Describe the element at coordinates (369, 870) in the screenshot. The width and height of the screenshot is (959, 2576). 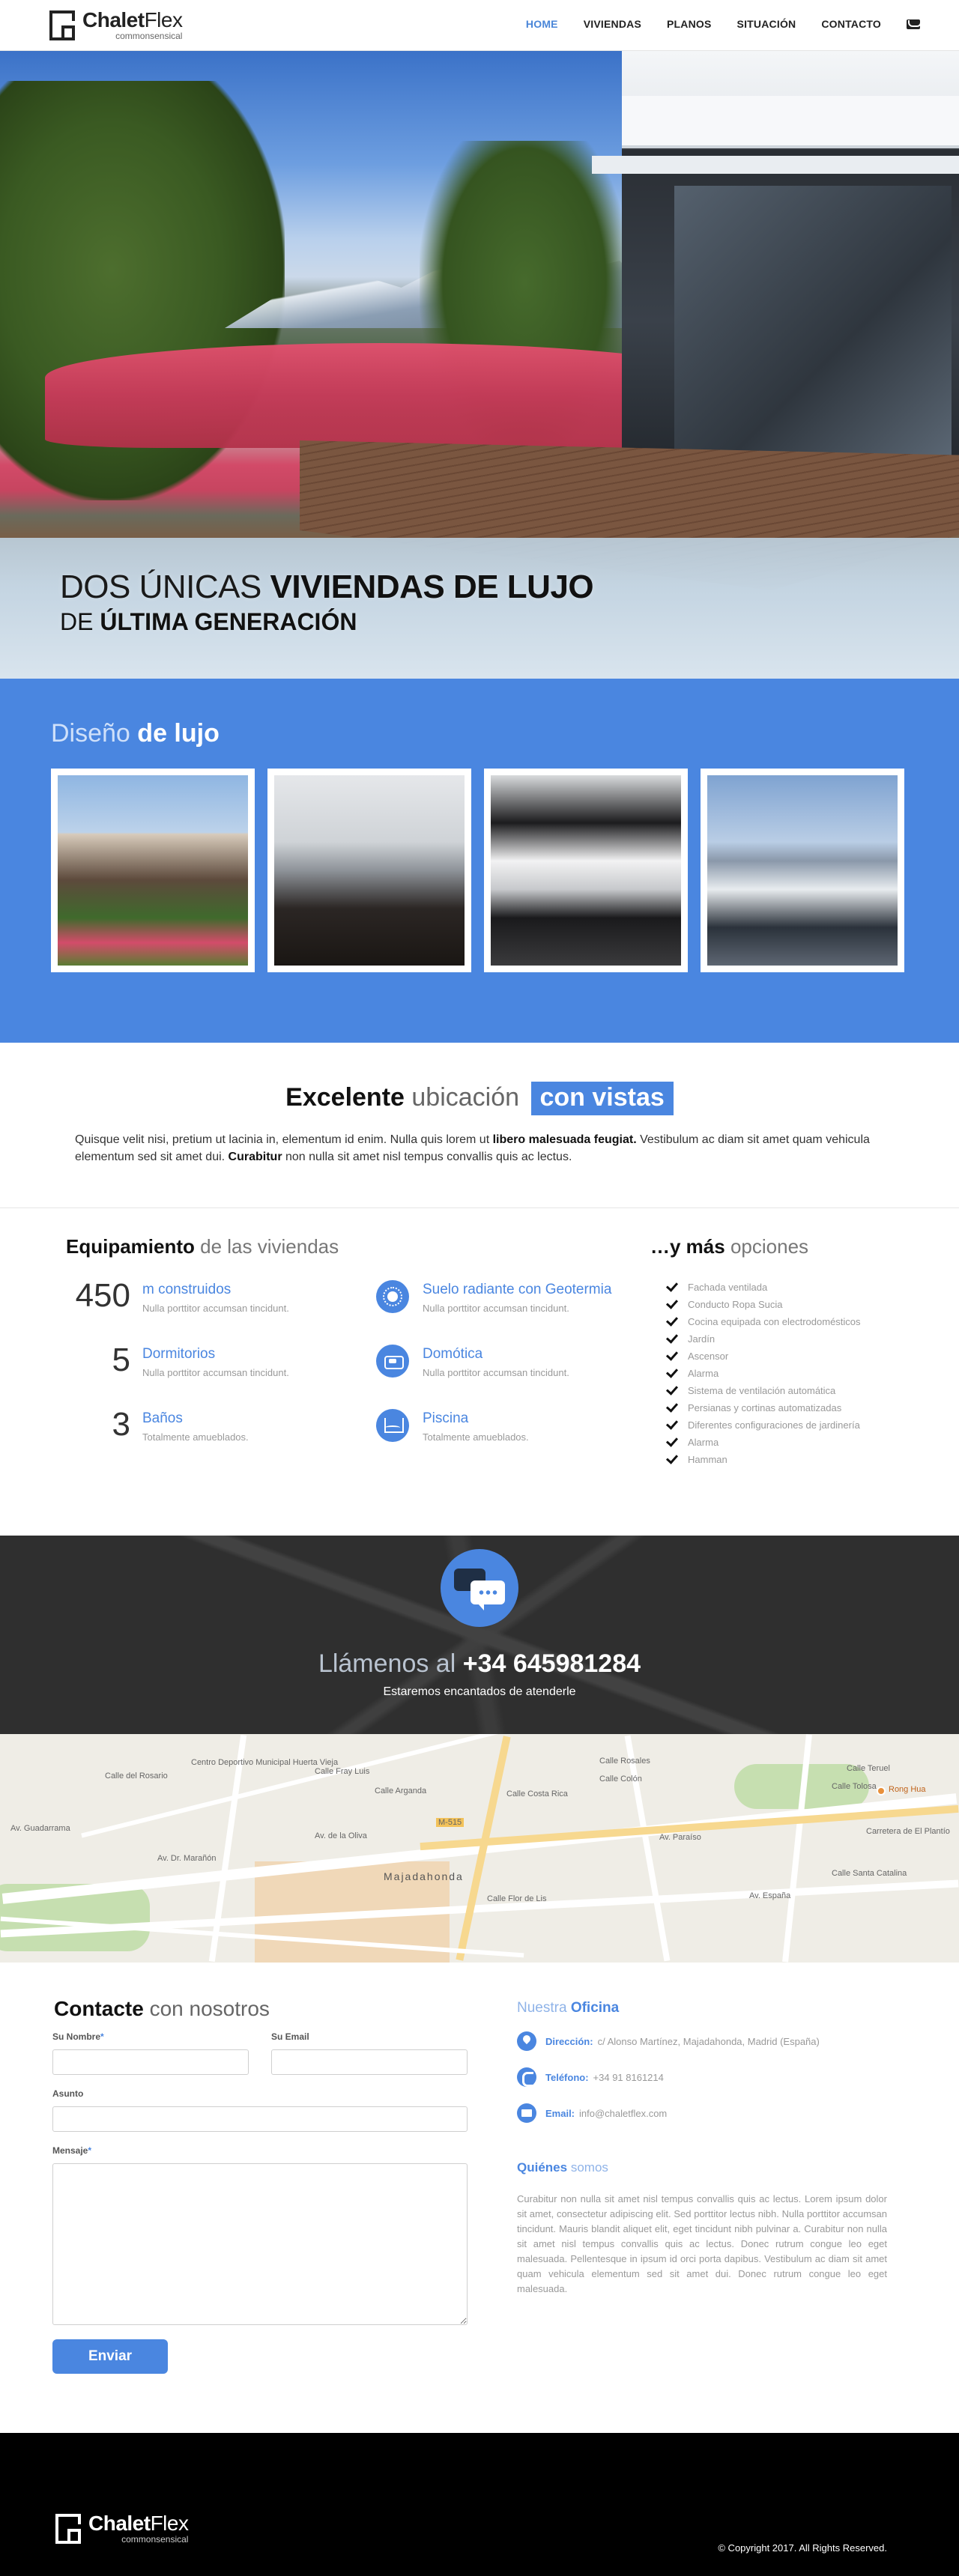
I see `gallery-photo-living-room` at that location.